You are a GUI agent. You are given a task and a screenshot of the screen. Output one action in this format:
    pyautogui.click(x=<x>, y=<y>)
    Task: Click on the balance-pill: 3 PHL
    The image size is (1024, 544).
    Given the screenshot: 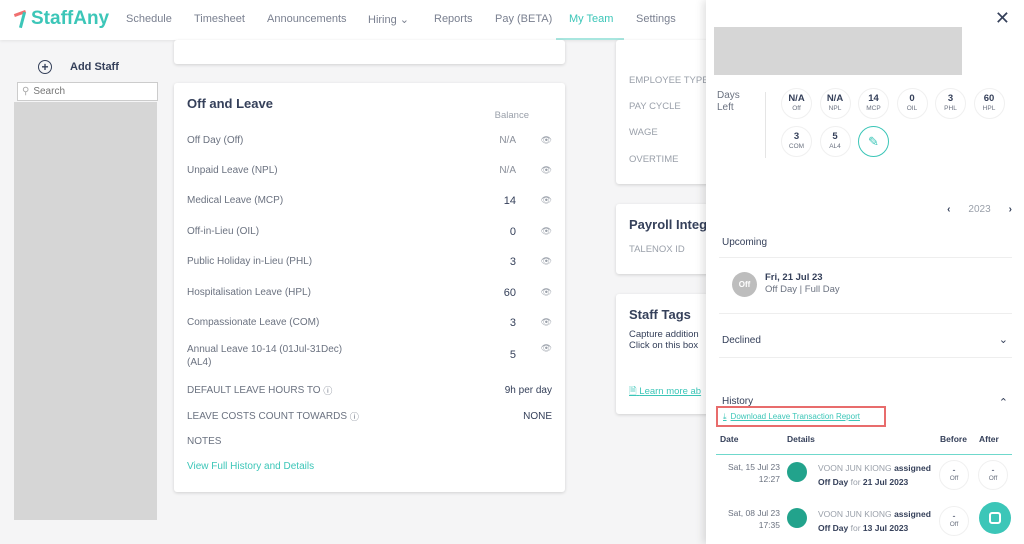 What is the action you would take?
    pyautogui.click(x=950, y=103)
    